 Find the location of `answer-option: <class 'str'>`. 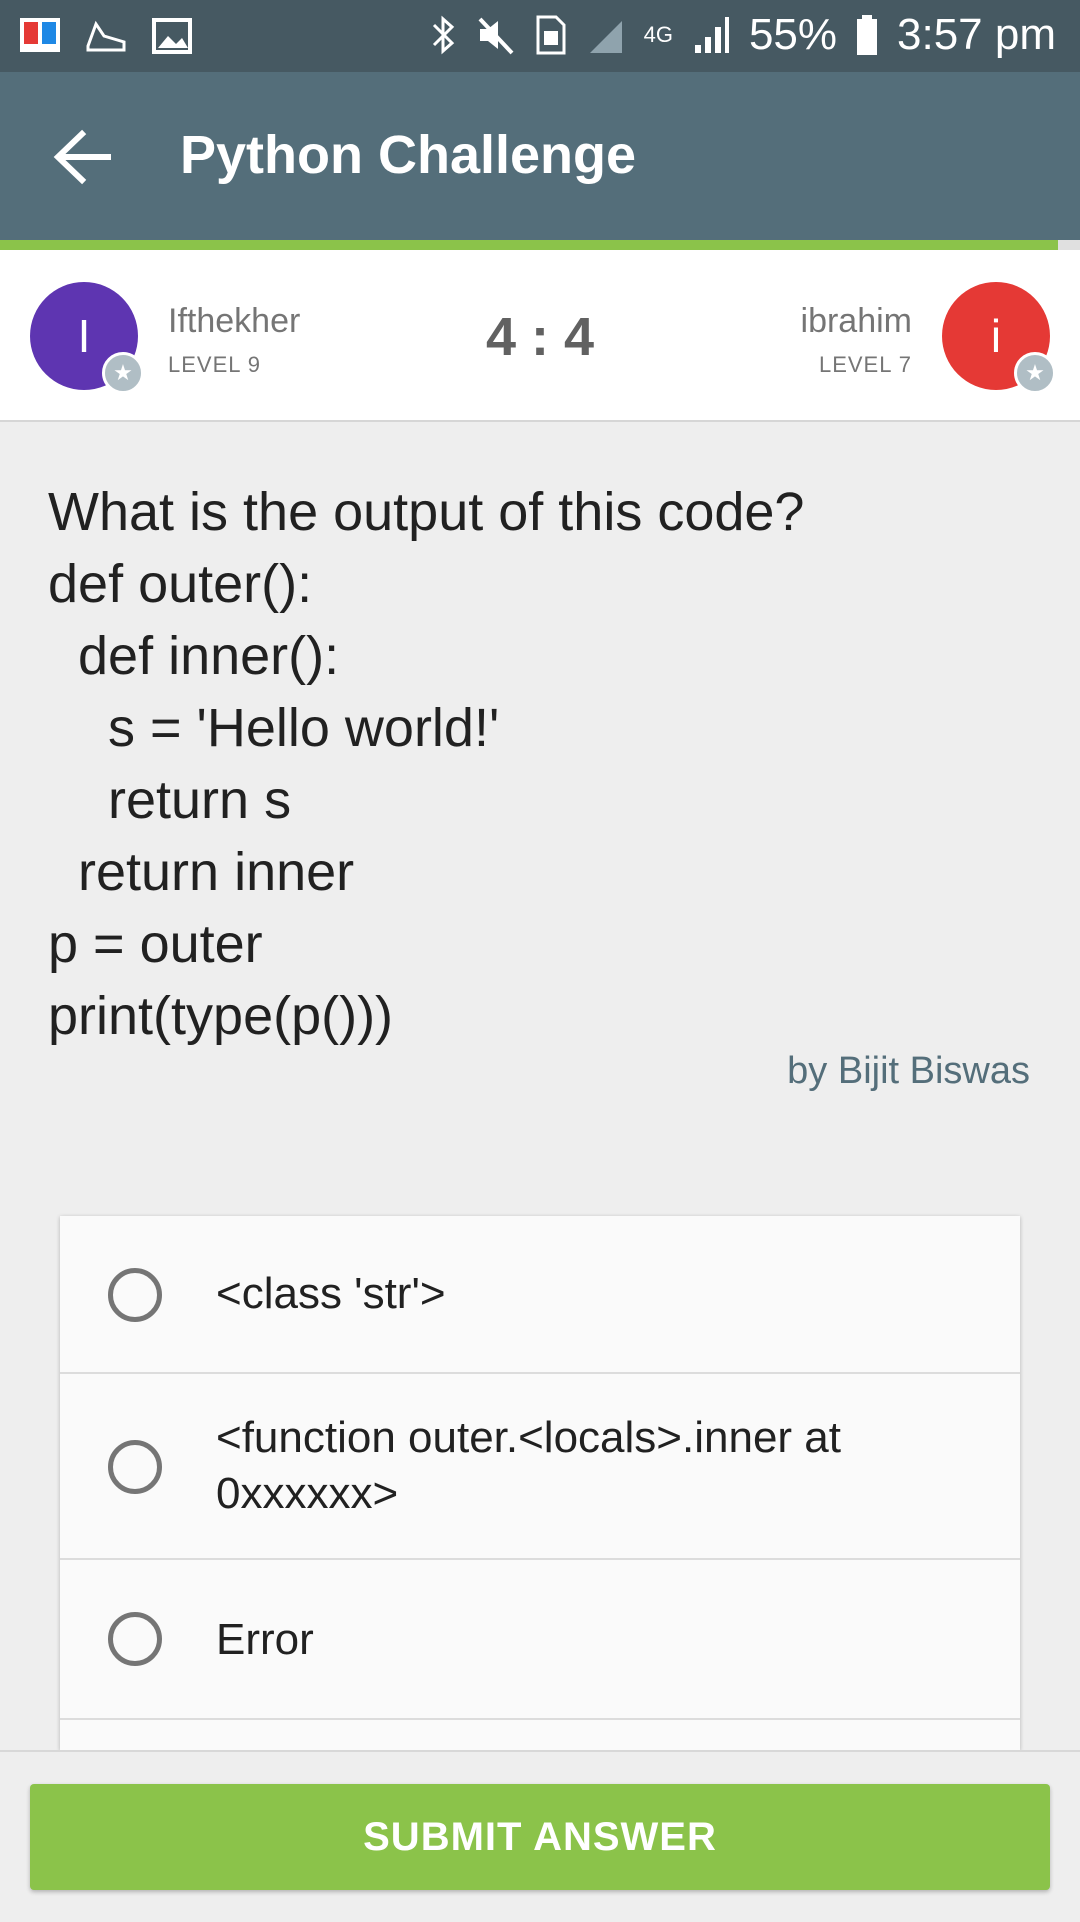

answer-option: <class 'str'> is located at coordinates (540, 1295).